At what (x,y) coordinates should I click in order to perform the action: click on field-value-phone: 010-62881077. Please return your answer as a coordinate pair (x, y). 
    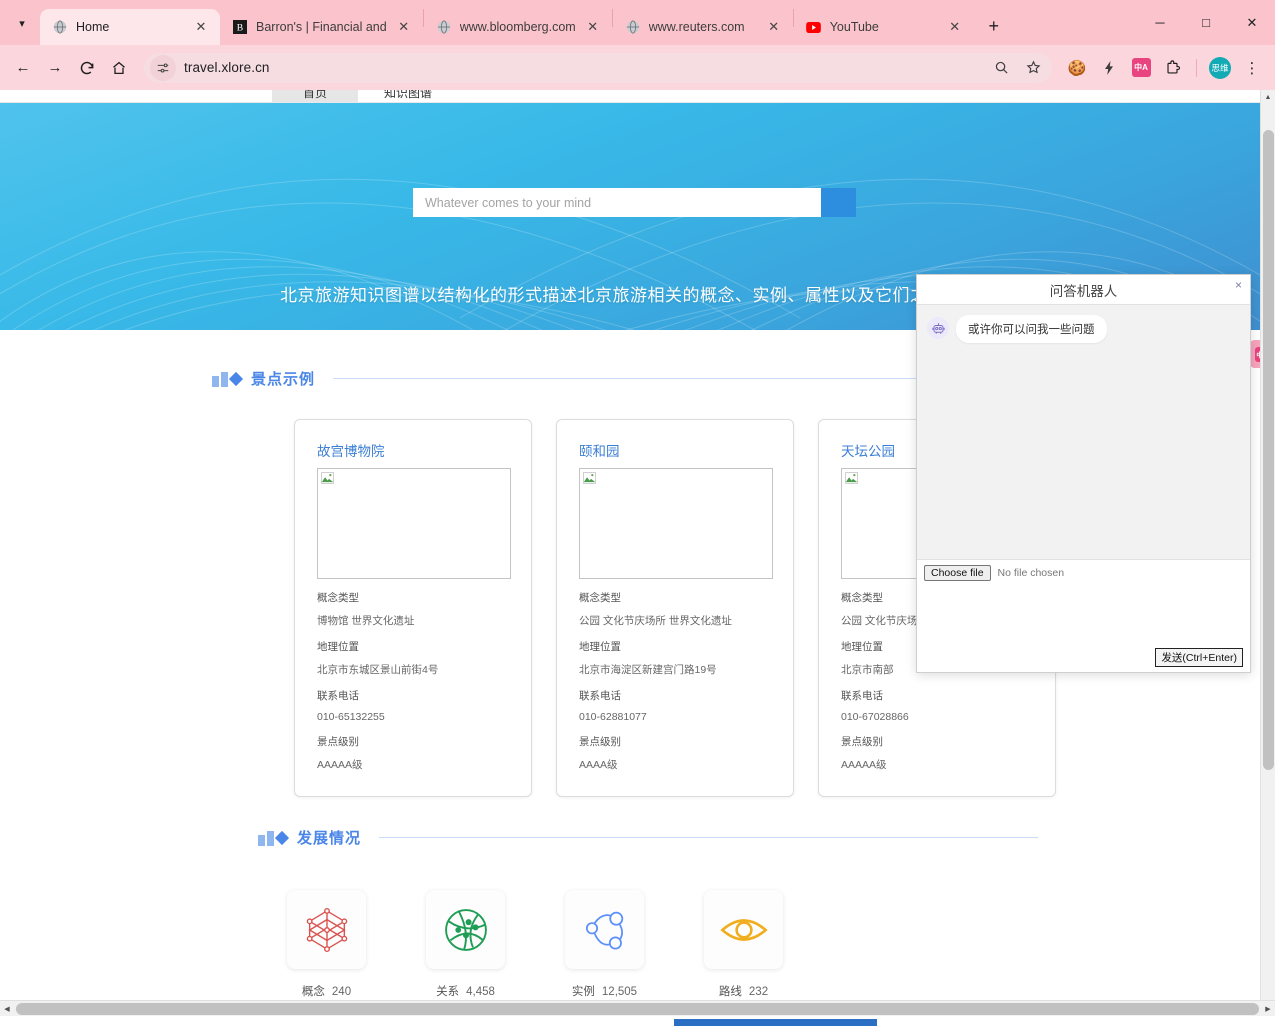
    Looking at the image, I should click on (613, 717).